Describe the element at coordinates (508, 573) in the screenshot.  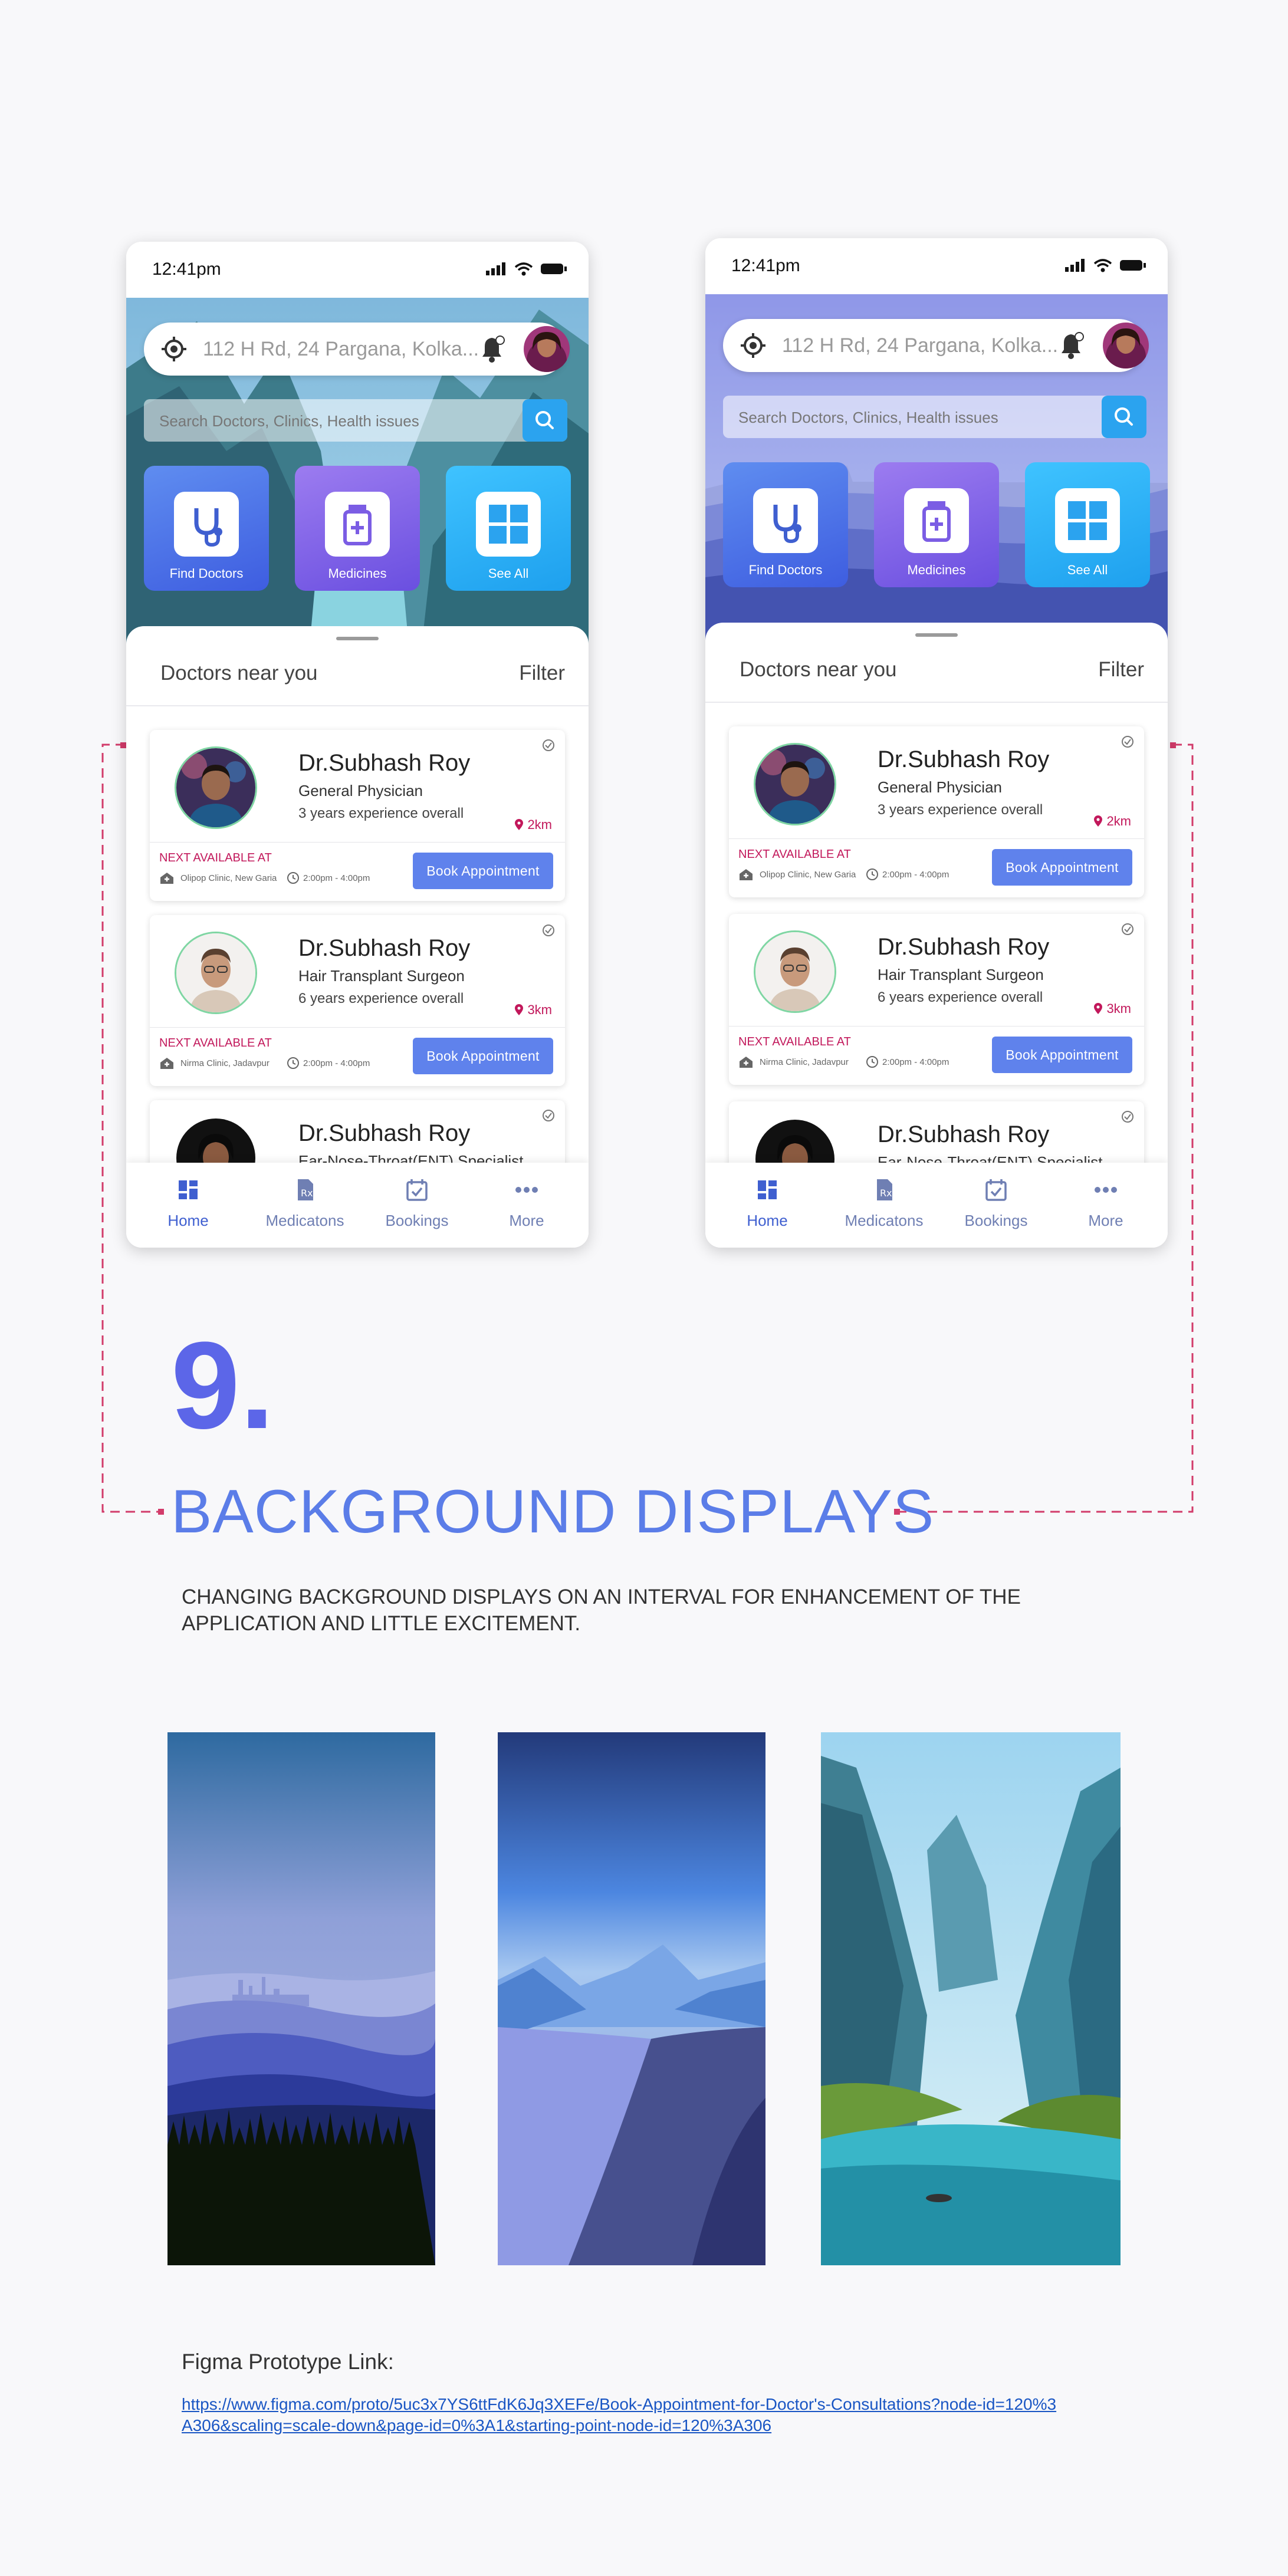
I see `category-label: See All` at that location.